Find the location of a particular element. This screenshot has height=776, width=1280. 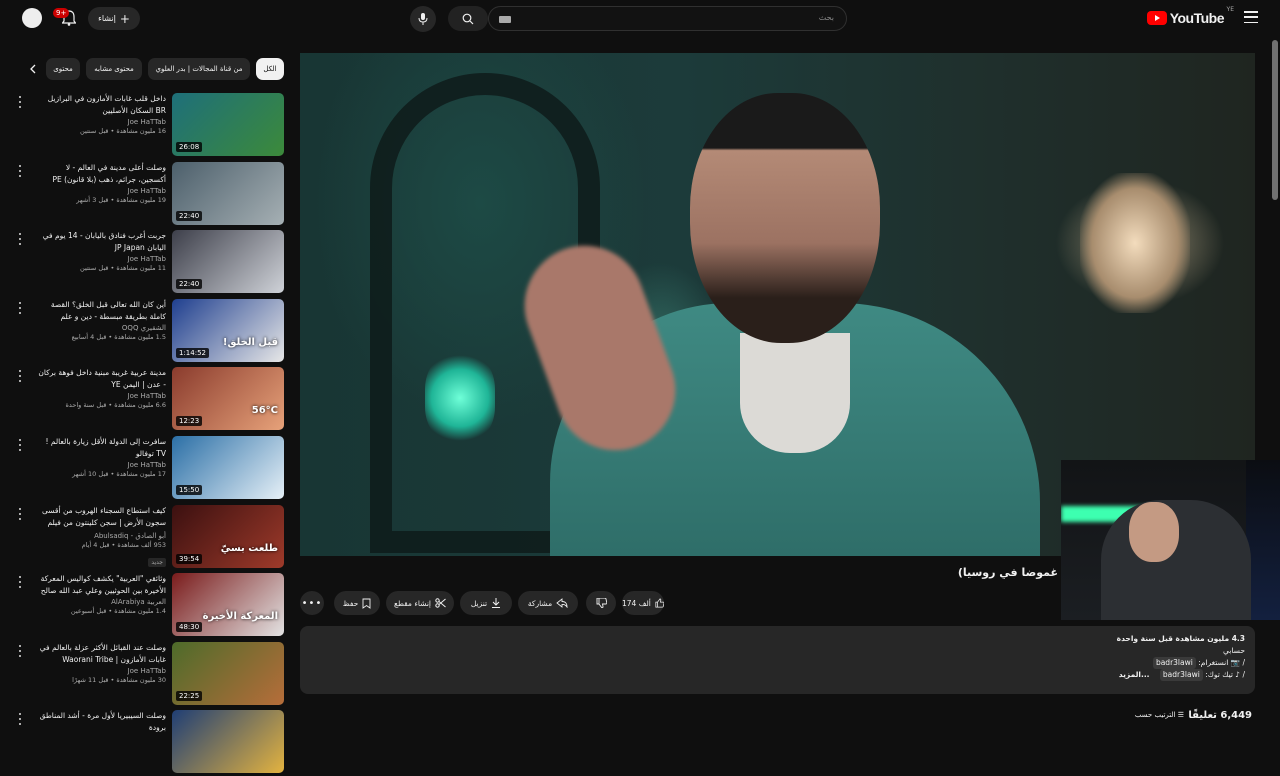

tiktok-handle-link: badr3lawi is located at coordinates (1181, 675).